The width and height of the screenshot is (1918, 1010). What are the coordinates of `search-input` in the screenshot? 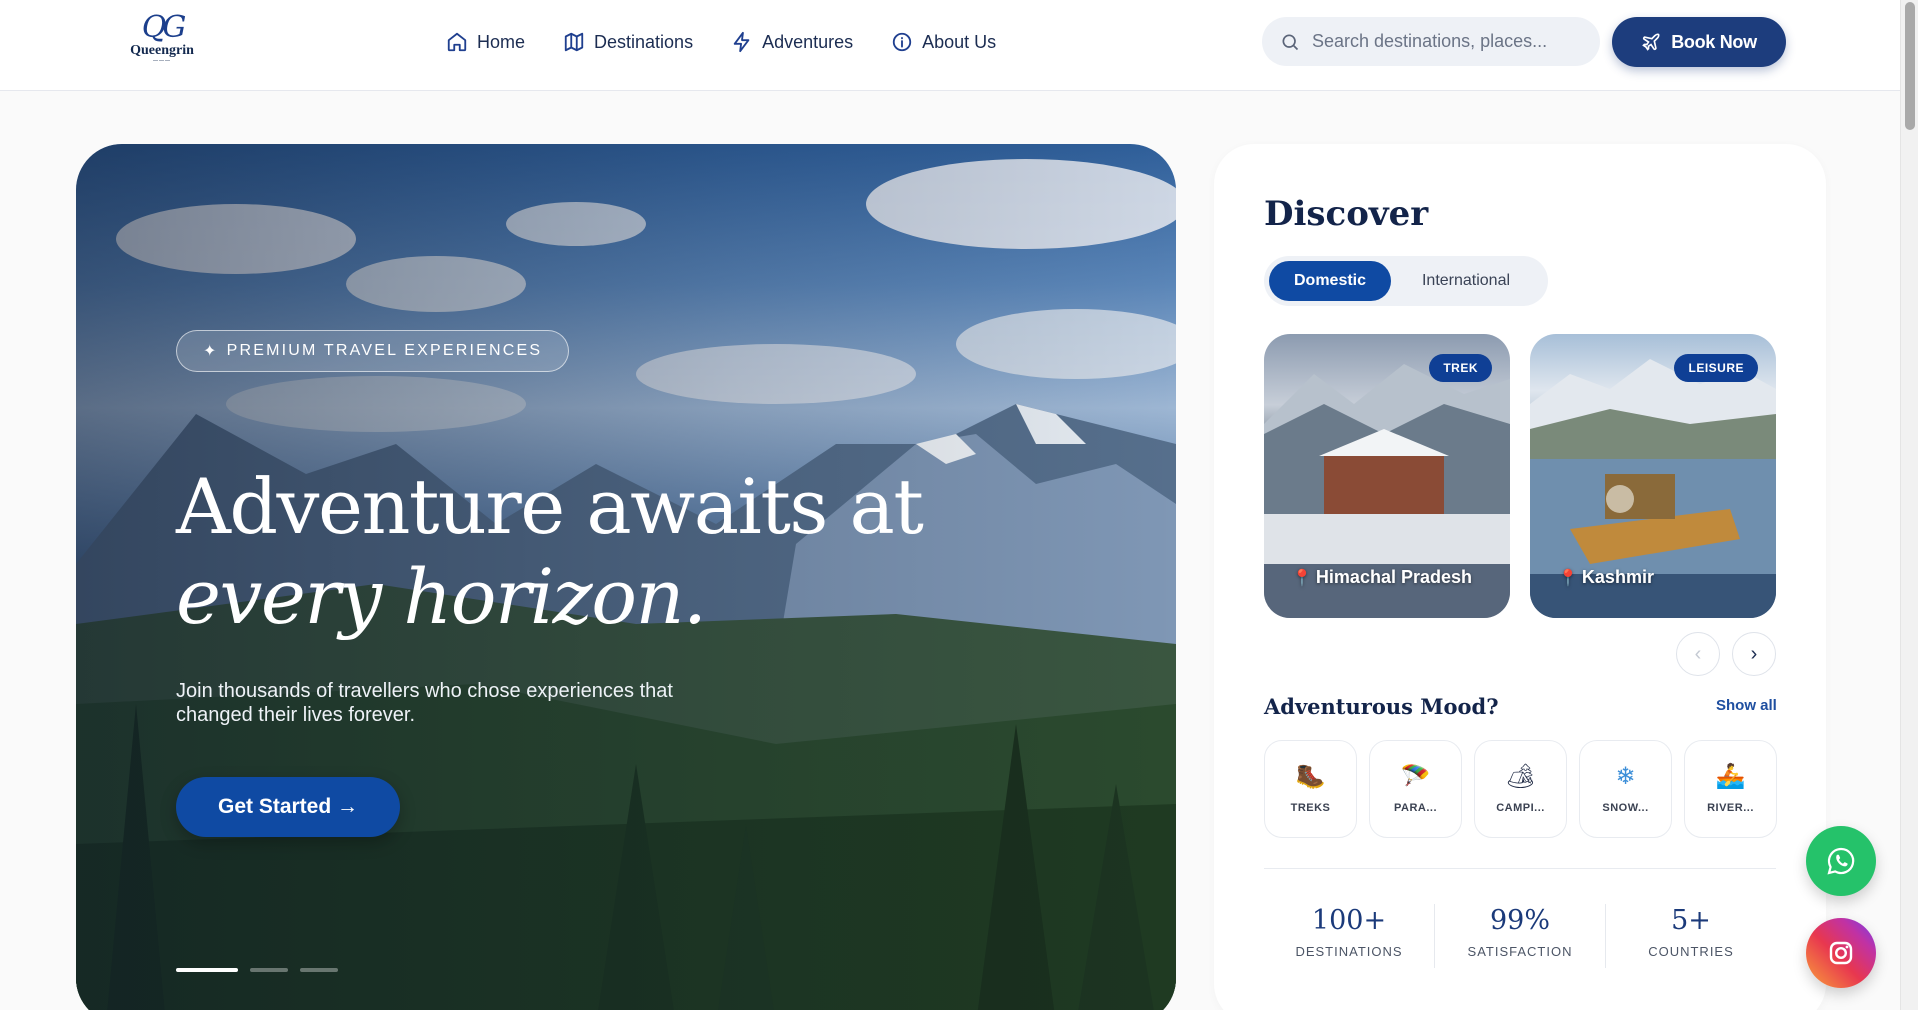 It's located at (1442, 41).